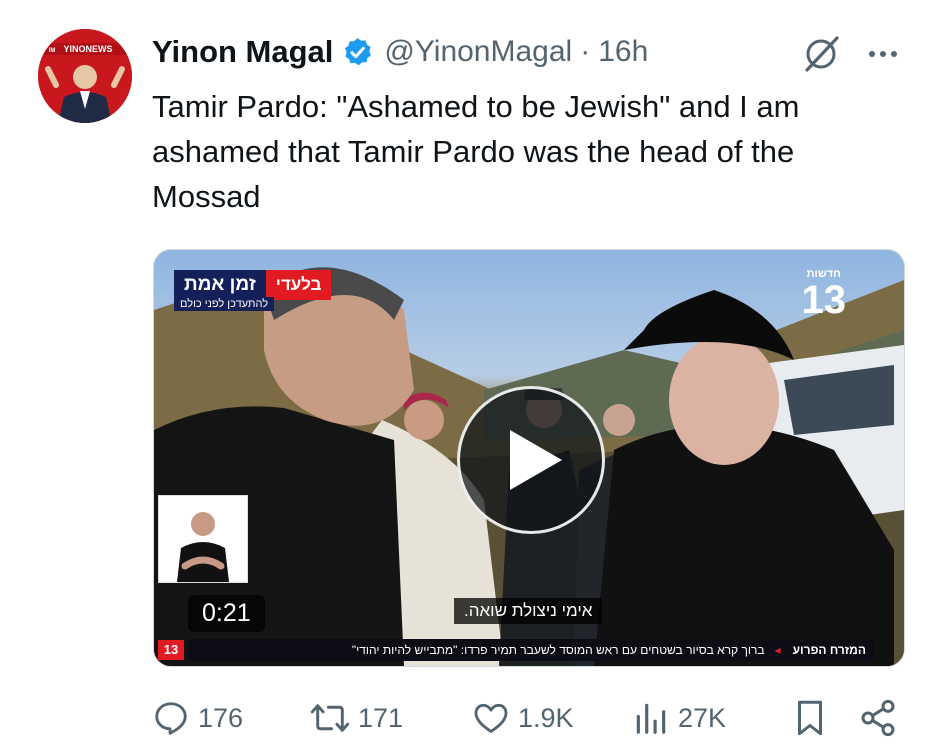  I want to click on play-icon, so click(531, 460).